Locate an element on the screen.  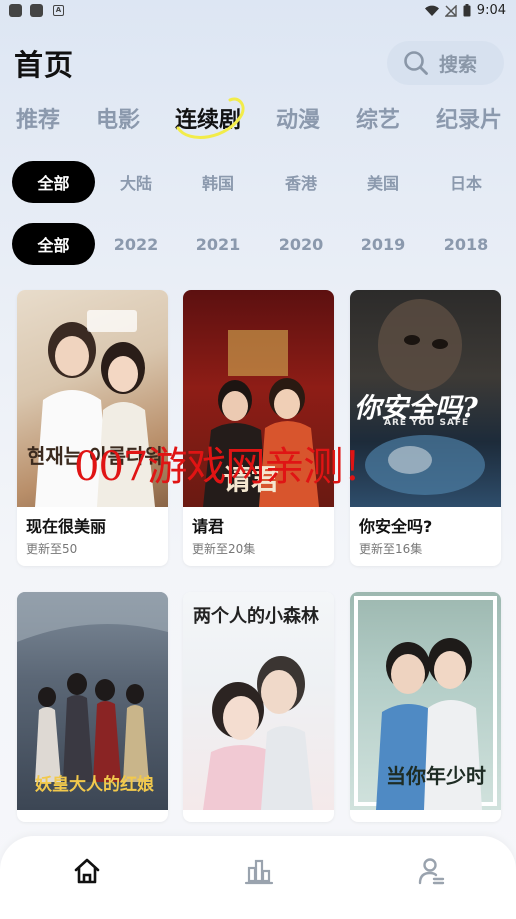
bottom-navigation is located at coordinates (258, 877).